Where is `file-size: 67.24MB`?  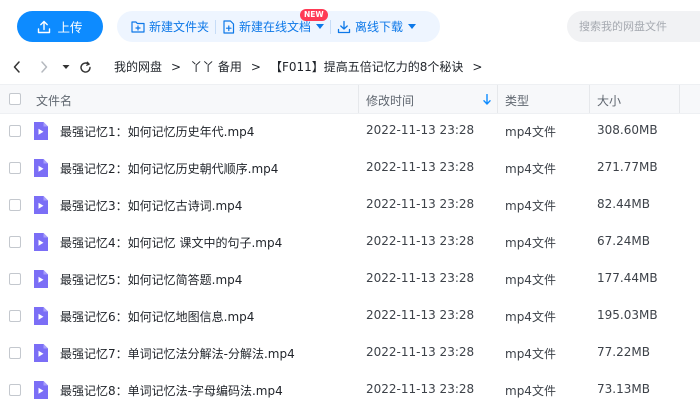
file-size: 67.24MB is located at coordinates (623, 241).